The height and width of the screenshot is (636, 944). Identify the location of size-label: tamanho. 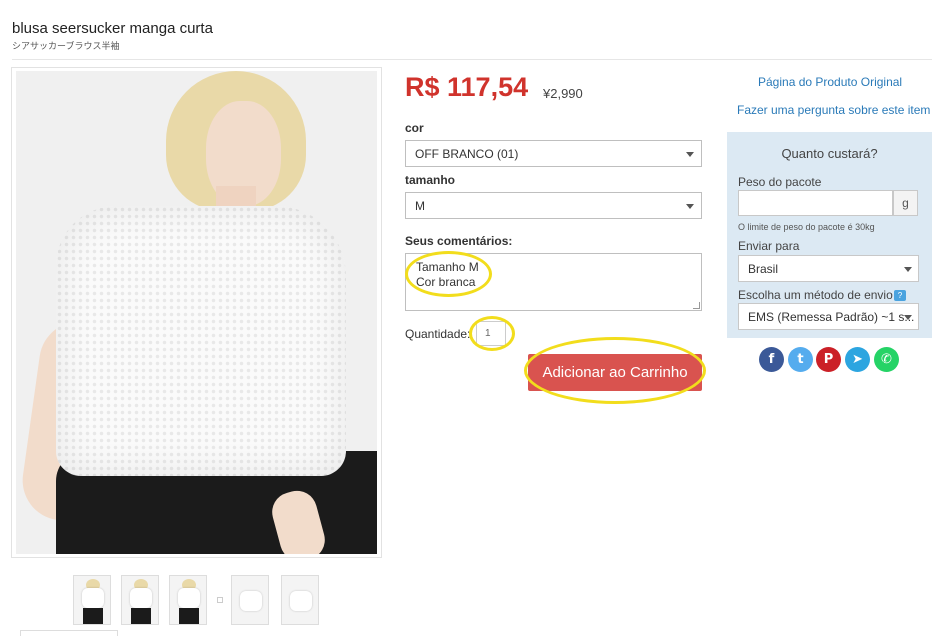
(430, 180).